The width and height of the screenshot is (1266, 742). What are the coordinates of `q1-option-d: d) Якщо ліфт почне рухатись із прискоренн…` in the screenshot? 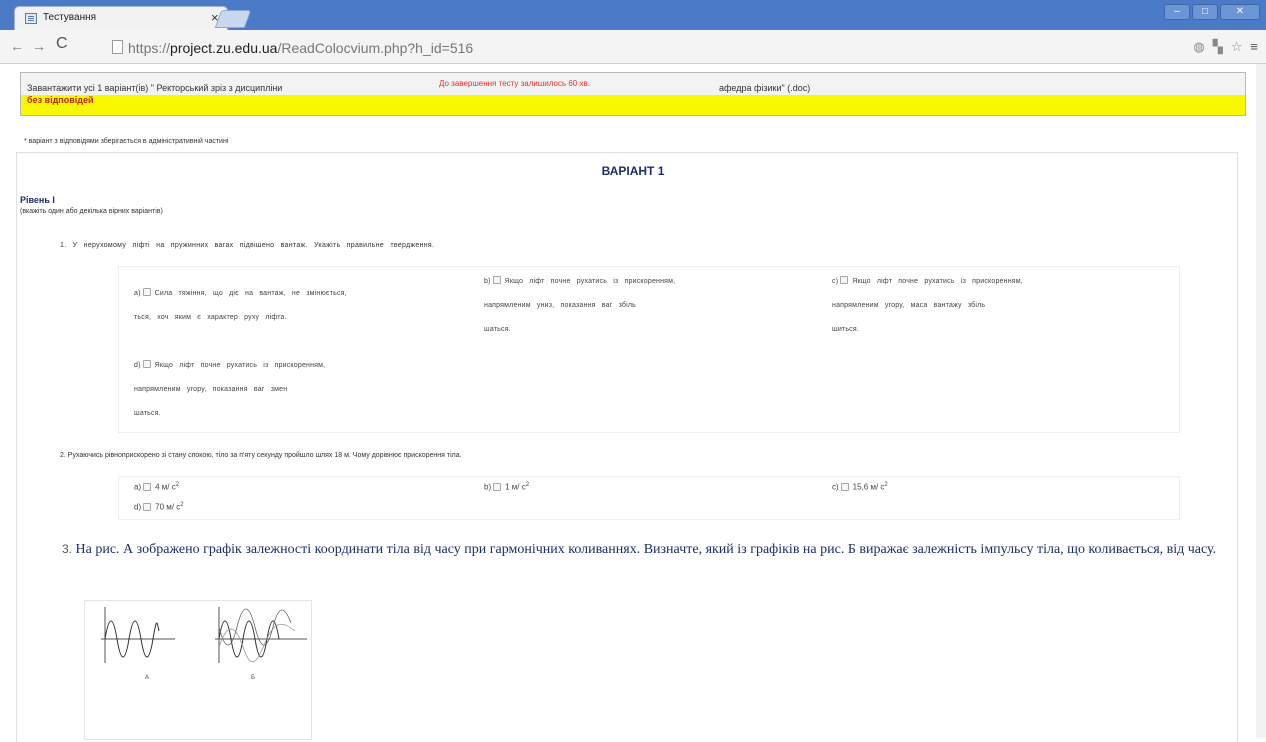 It's located at (230, 388).